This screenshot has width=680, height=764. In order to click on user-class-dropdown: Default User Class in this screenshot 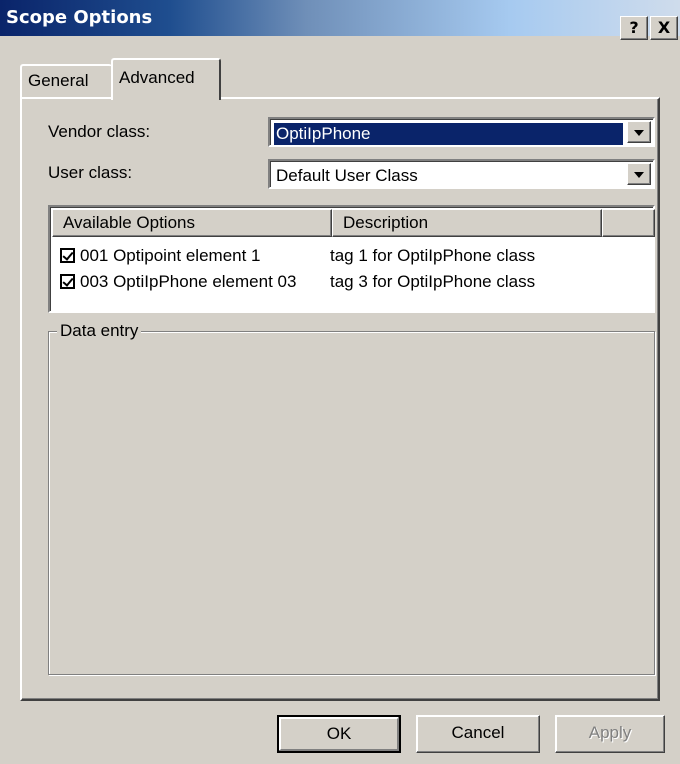, I will do `click(461, 174)`.